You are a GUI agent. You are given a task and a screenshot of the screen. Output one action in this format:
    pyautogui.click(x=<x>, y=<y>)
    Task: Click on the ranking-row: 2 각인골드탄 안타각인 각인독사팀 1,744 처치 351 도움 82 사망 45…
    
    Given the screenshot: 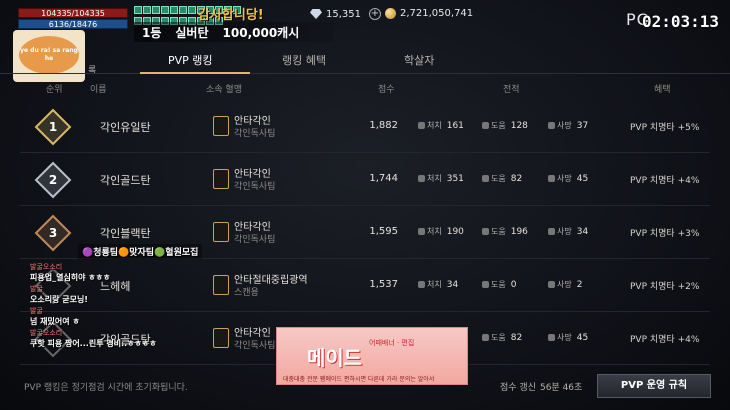 What is the action you would take?
    pyautogui.click(x=365, y=179)
    